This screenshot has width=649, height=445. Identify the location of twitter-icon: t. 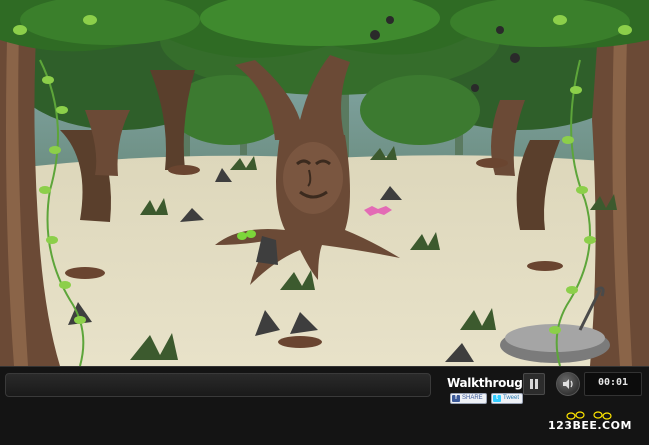
(497, 398).